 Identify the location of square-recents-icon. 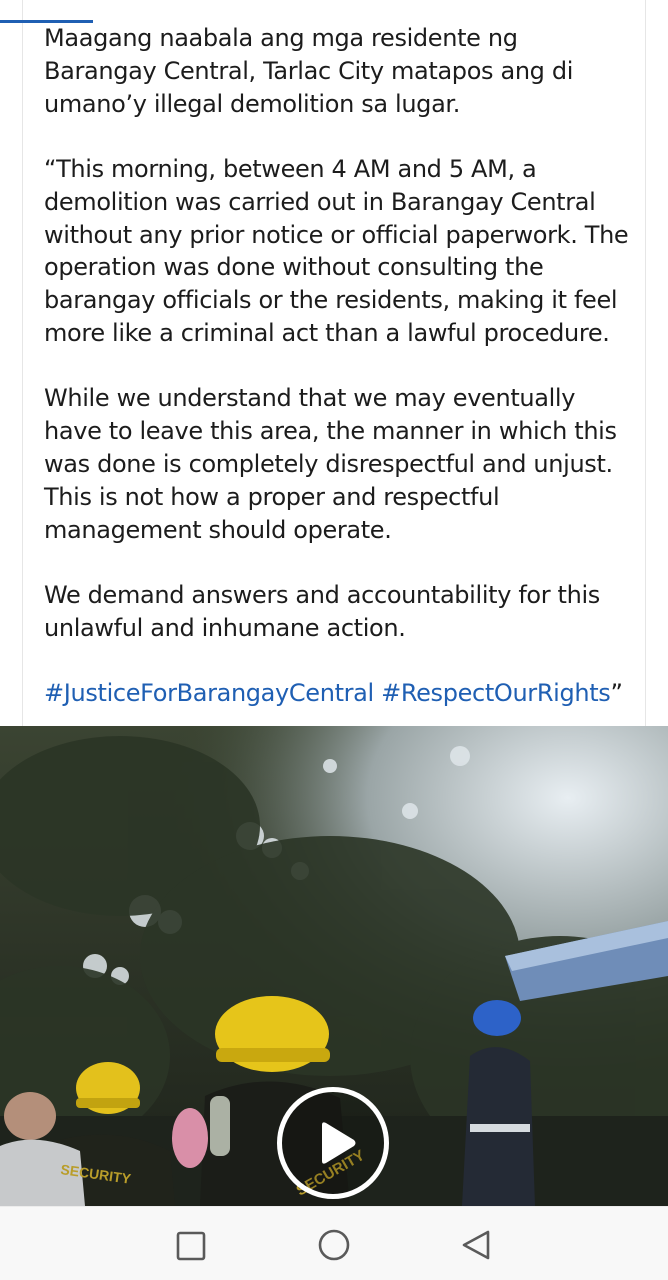
(190, 1245).